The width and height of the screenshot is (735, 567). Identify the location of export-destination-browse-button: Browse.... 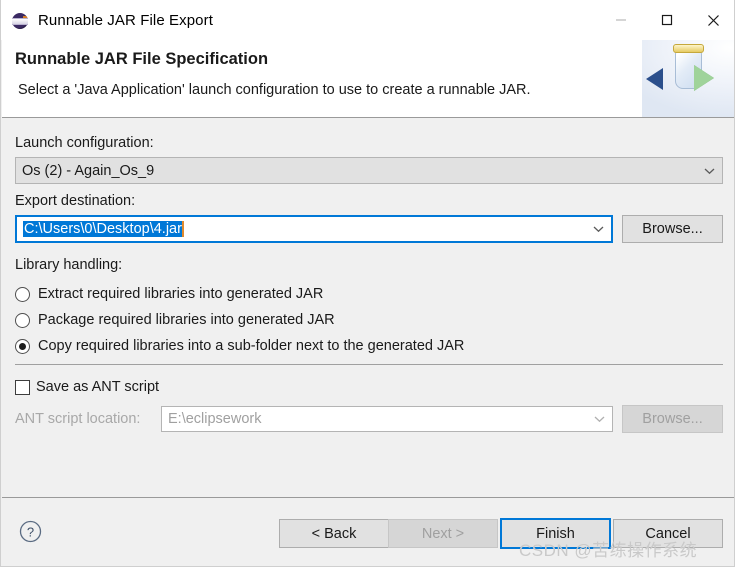
(672, 229).